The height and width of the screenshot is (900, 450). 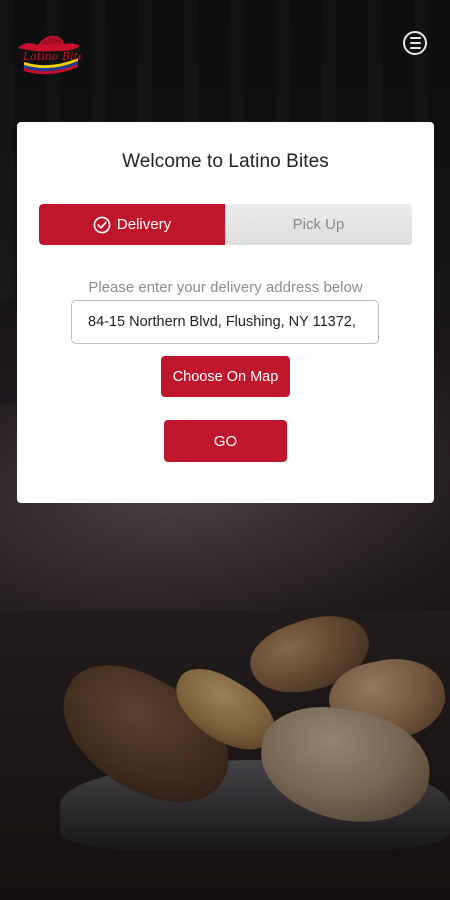 I want to click on tab-pick-up-label: Pick Up, so click(x=318, y=224).